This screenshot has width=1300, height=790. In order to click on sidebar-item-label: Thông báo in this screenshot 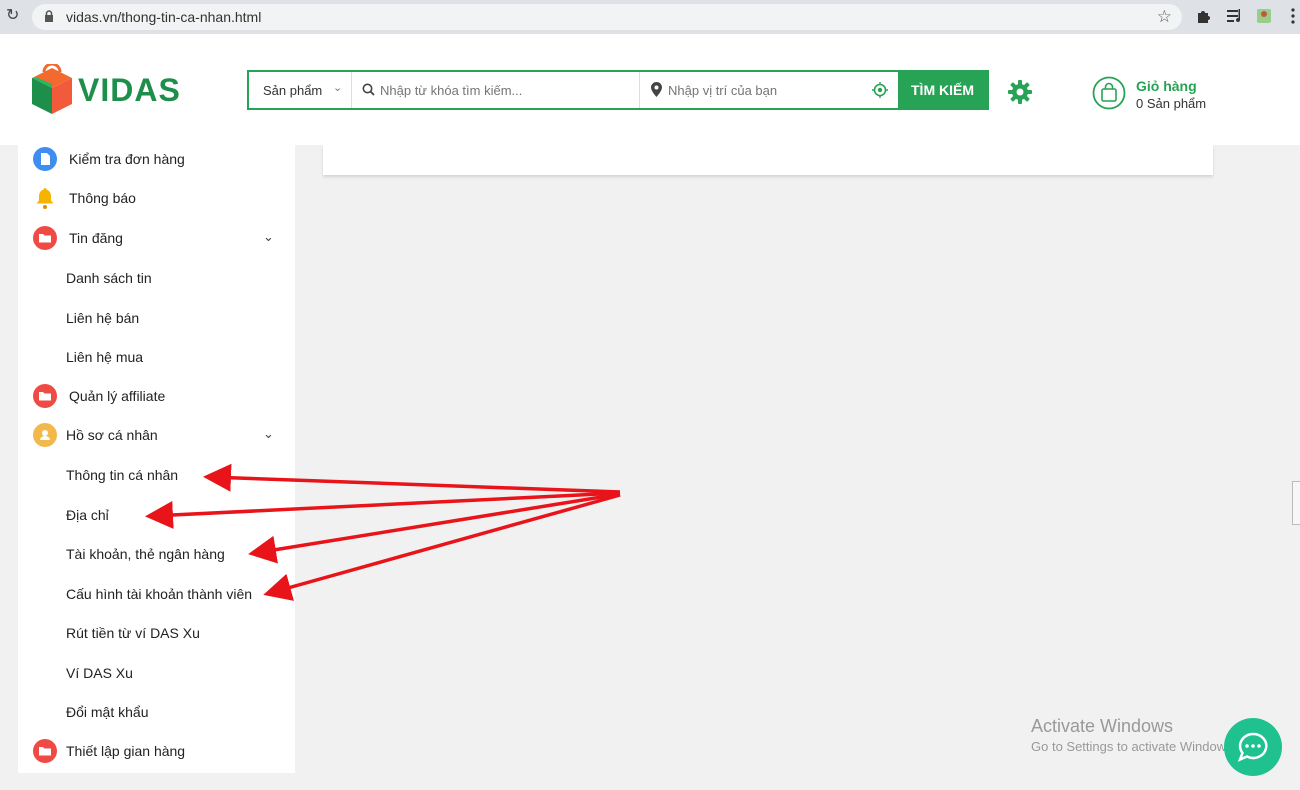, I will do `click(102, 198)`.